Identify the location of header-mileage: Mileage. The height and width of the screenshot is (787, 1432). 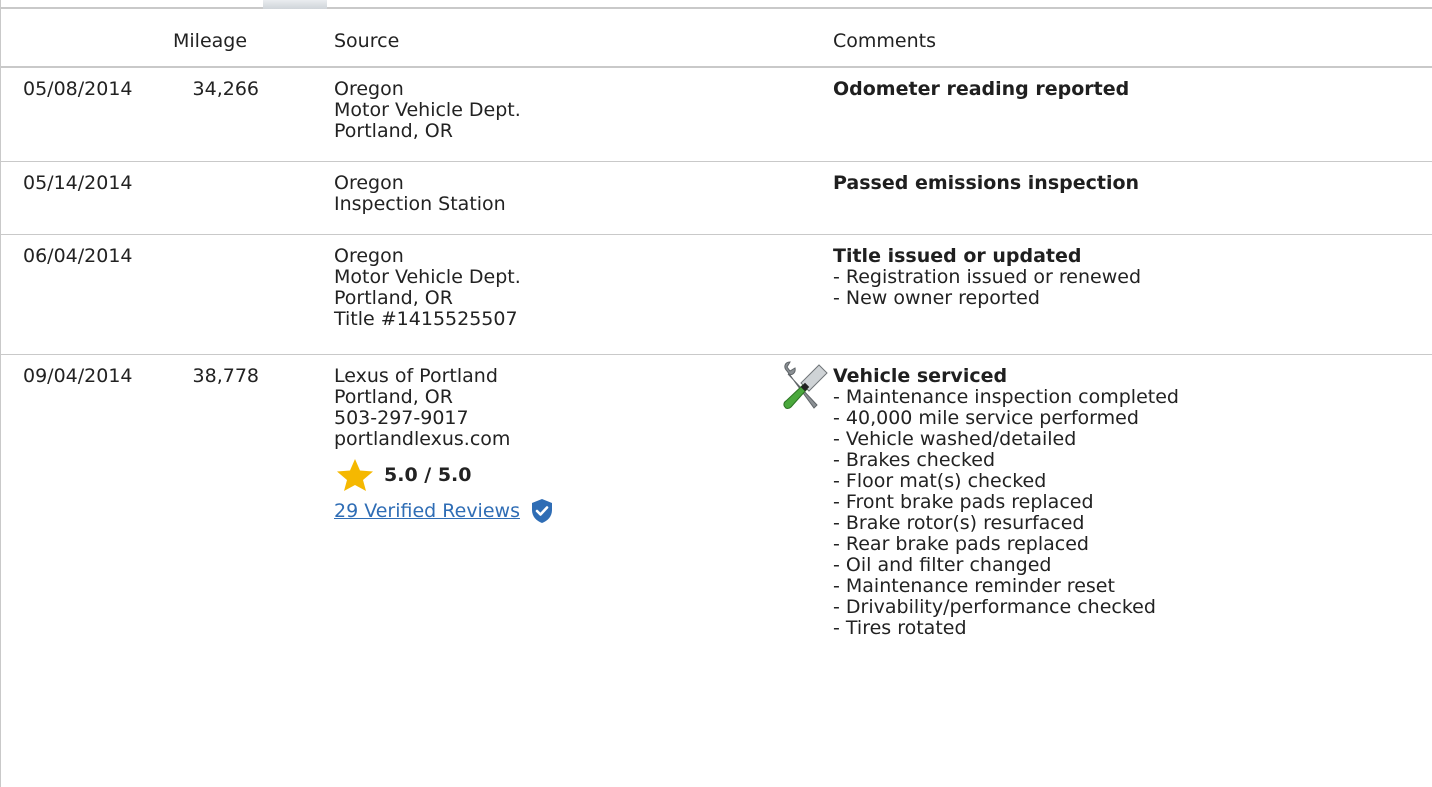
(210, 41).